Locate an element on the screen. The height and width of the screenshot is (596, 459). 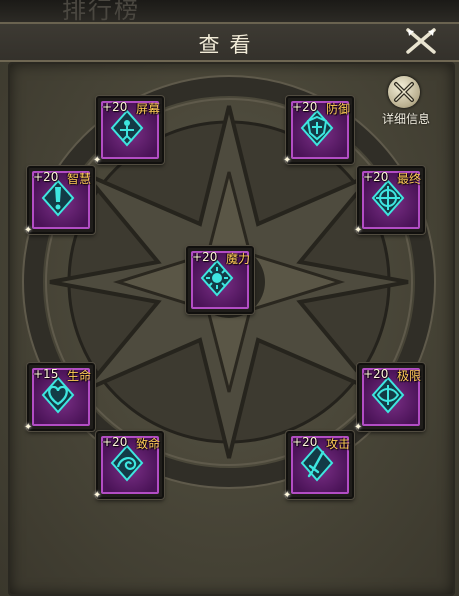
slot-level: +15 is located at coordinates (46, 374).